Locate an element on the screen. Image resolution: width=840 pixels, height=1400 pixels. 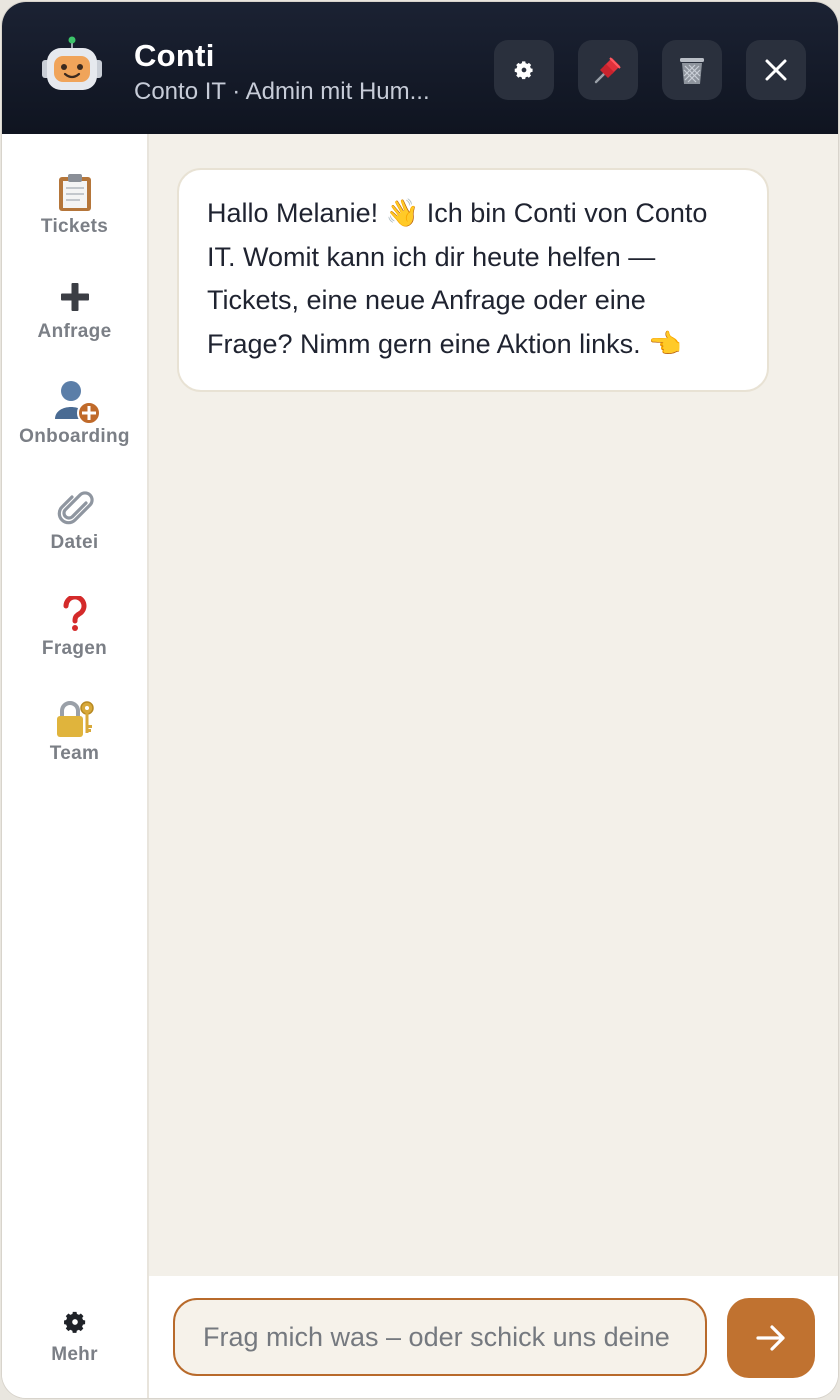
composer is located at coordinates (493, 1337).